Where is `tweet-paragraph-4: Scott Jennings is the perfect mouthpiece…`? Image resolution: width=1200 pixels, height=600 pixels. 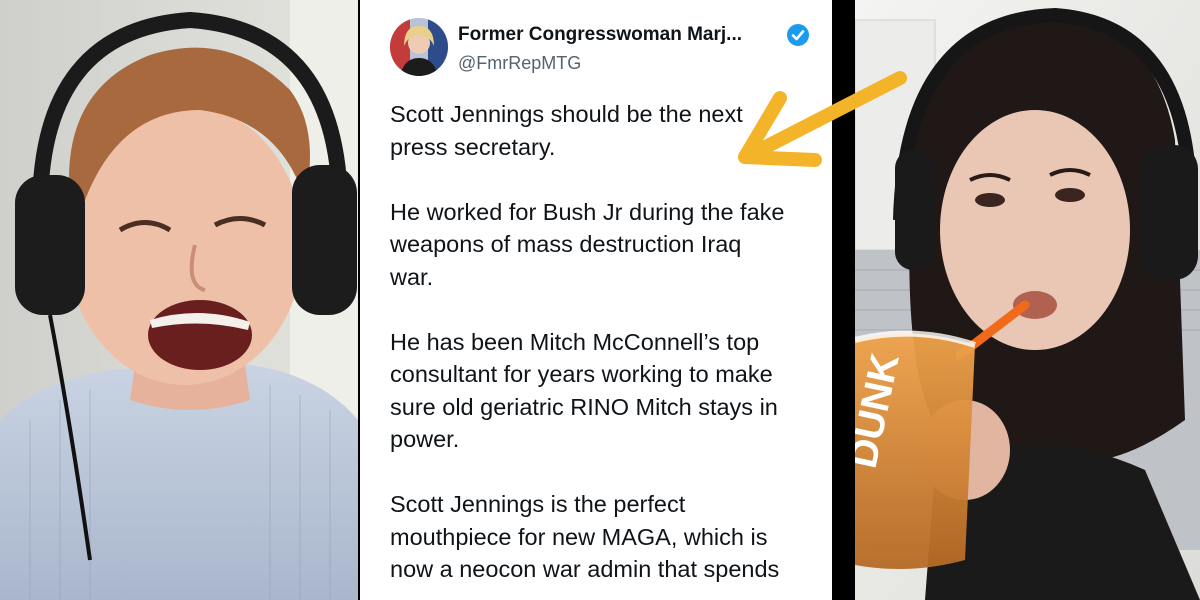 tweet-paragraph-4: Scott Jennings is the perfect mouthpiece… is located at coordinates (585, 536).